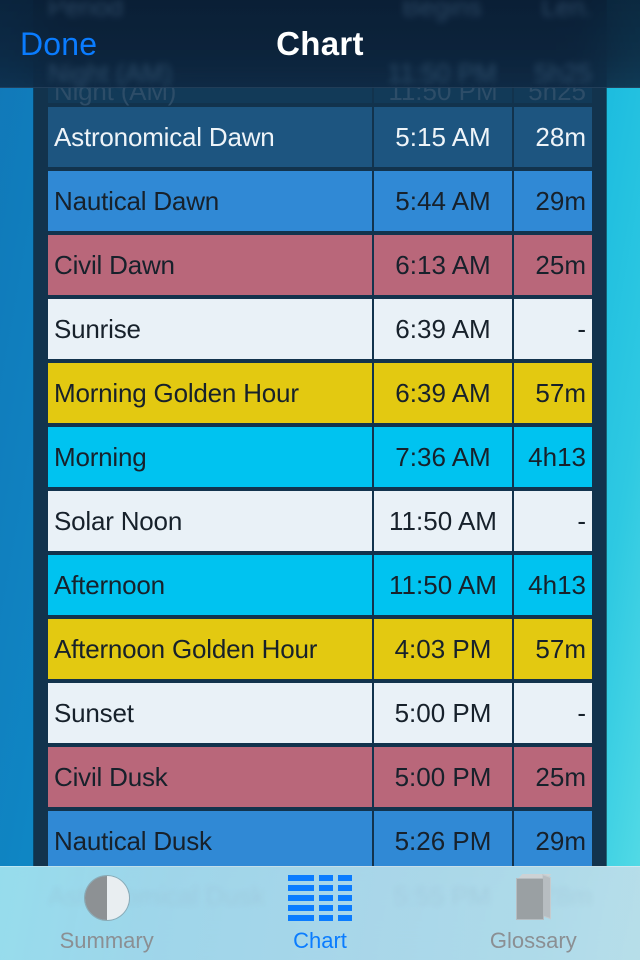  What do you see at coordinates (443, 265) in the screenshot?
I see `cell-begins: 6:13 AM` at bounding box center [443, 265].